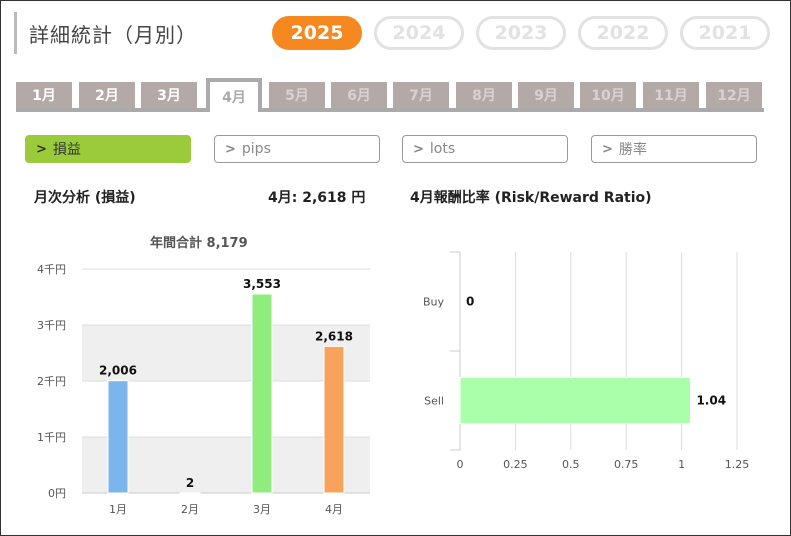  What do you see at coordinates (470, 302) in the screenshot?
I see `bar-data-label: 0` at bounding box center [470, 302].